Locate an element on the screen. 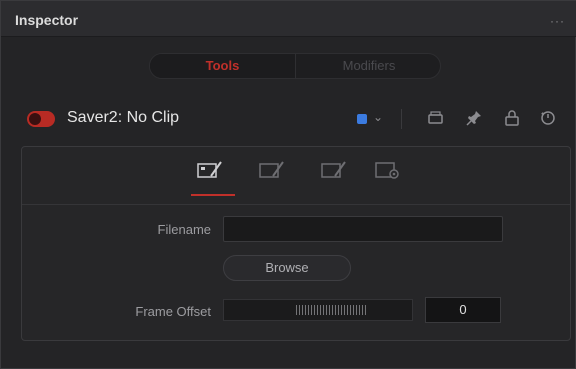 Image resolution: width=576 pixels, height=369 pixels. node-header-row: Saver2: No Clip ⌄ is located at coordinates (291, 119).